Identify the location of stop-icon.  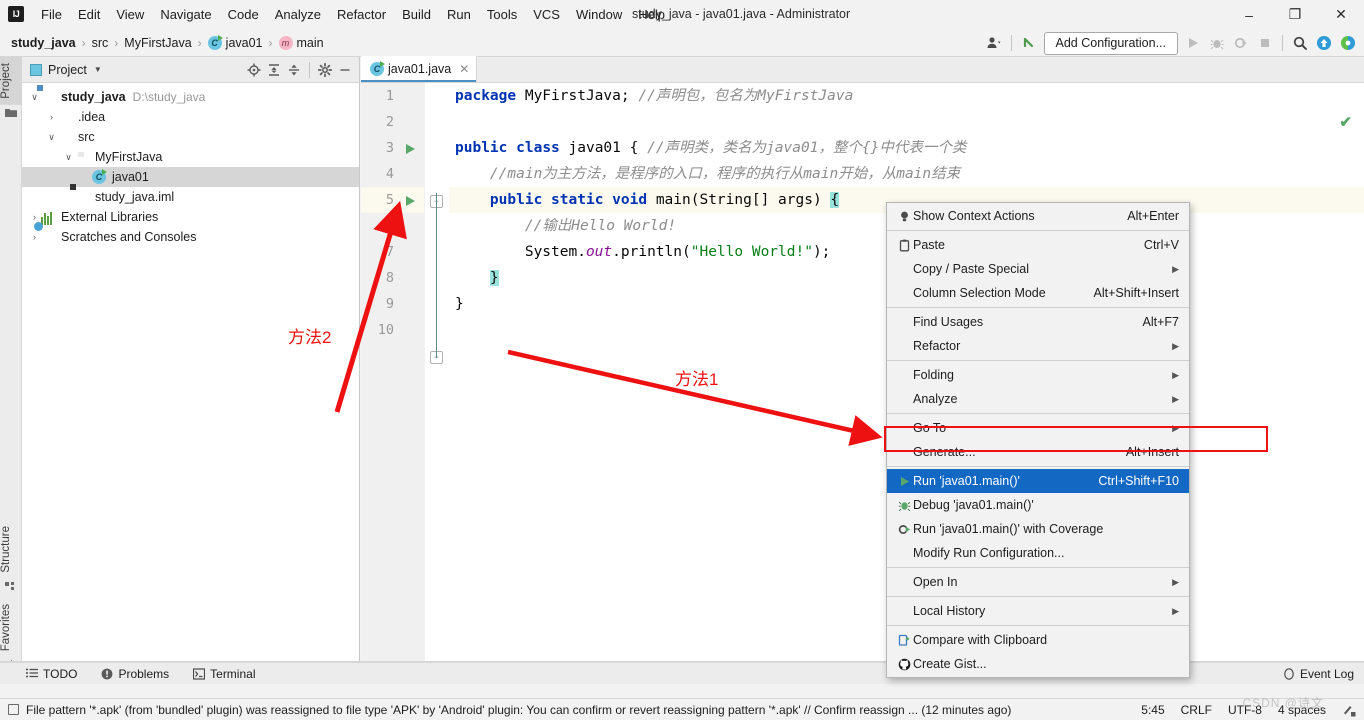
(1265, 43).